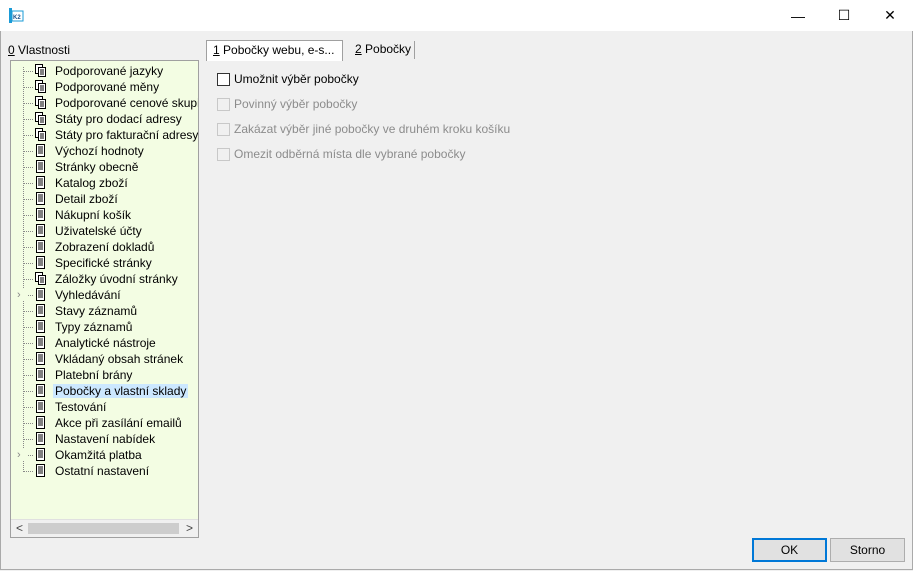 Image resolution: width=913 pixels, height=571 pixels. I want to click on tree-item-label: Katalog zboží, so click(91, 183).